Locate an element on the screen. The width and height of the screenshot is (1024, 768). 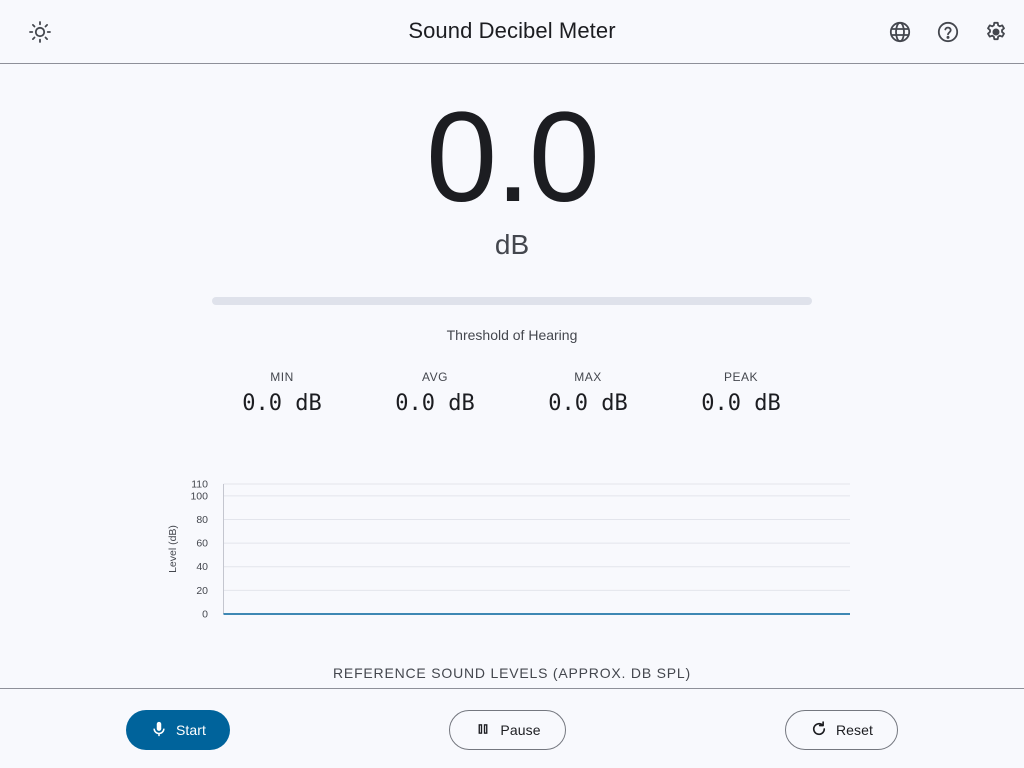
stat-peak: PEAK 0.0 dB is located at coordinates (741, 393).